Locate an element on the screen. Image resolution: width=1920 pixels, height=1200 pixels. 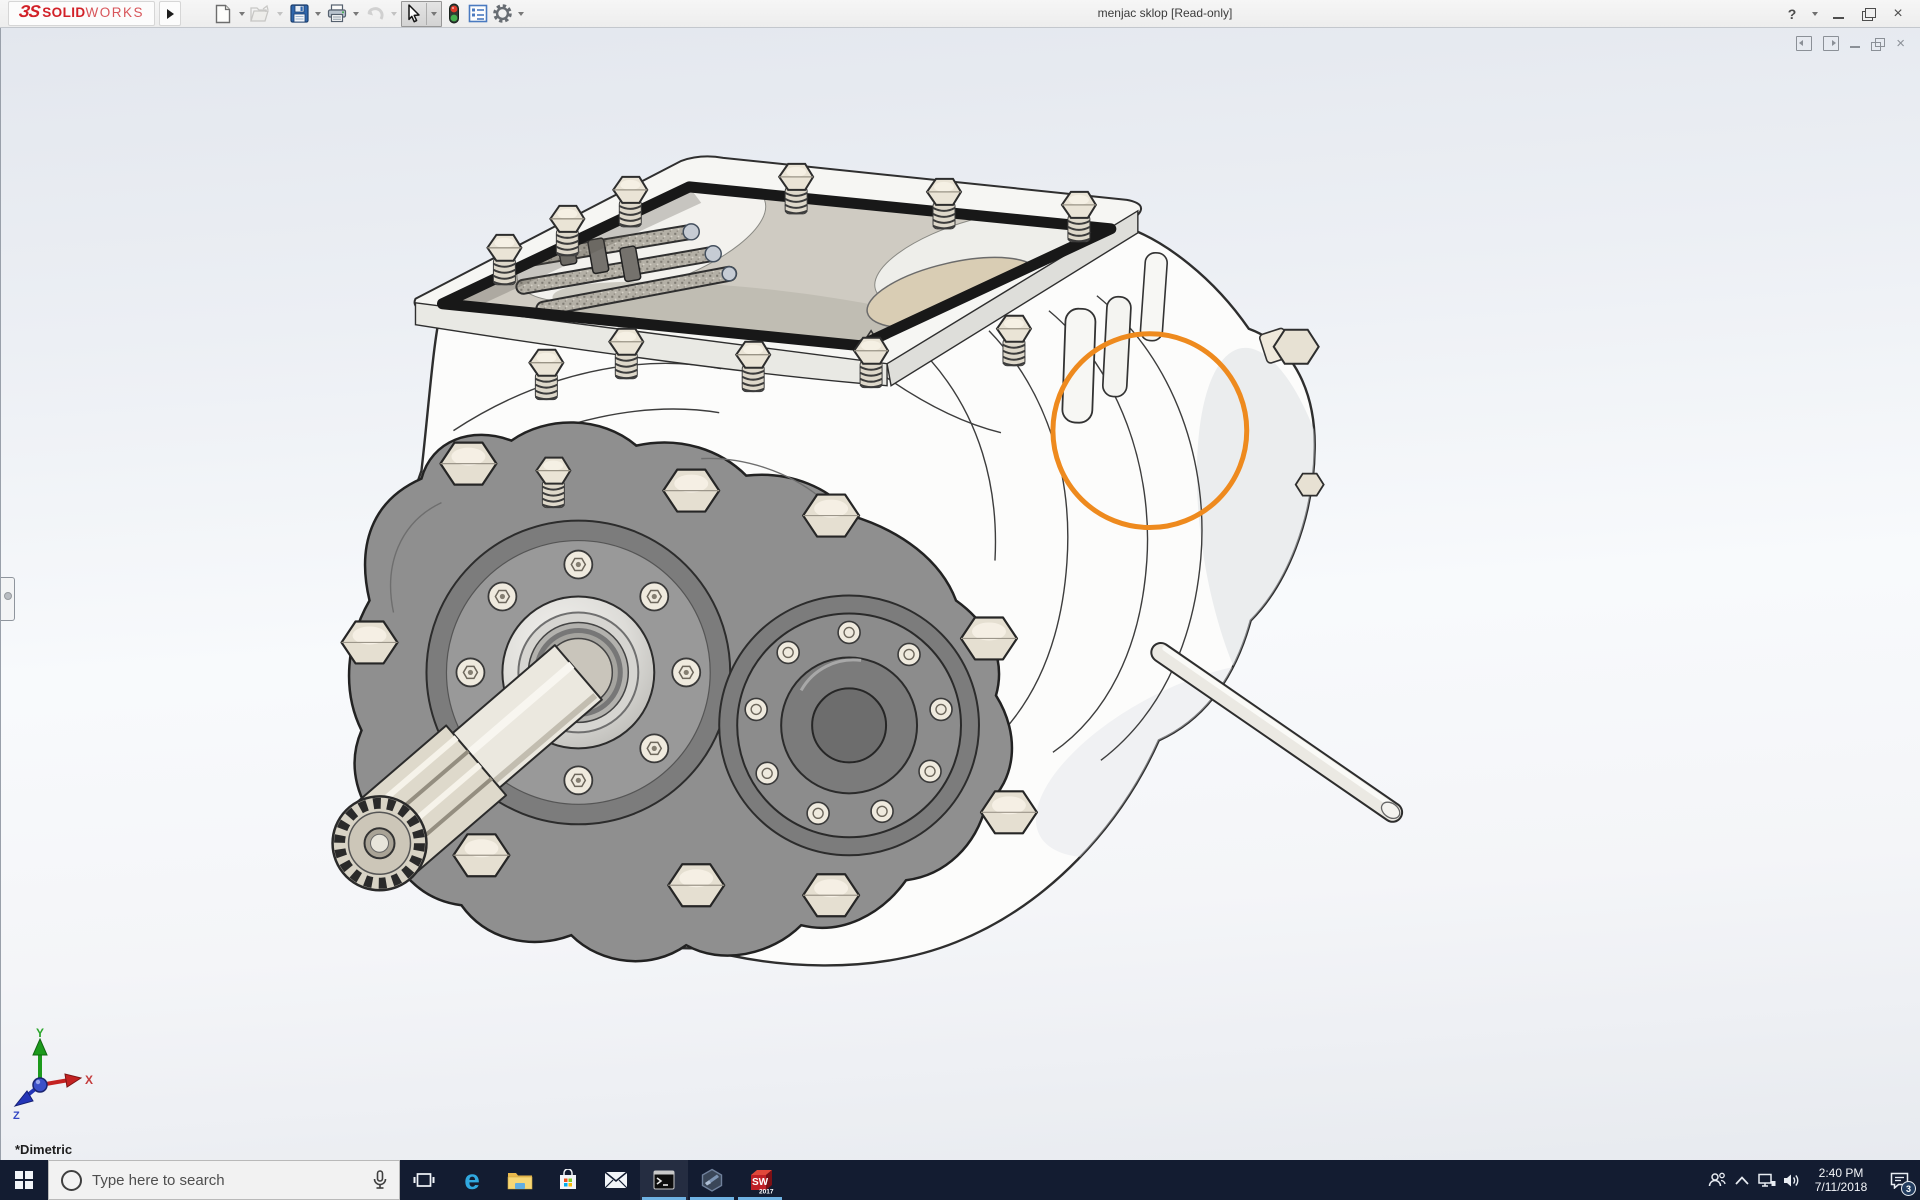
action-center-button: 3 is located at coordinates (1899, 1180).